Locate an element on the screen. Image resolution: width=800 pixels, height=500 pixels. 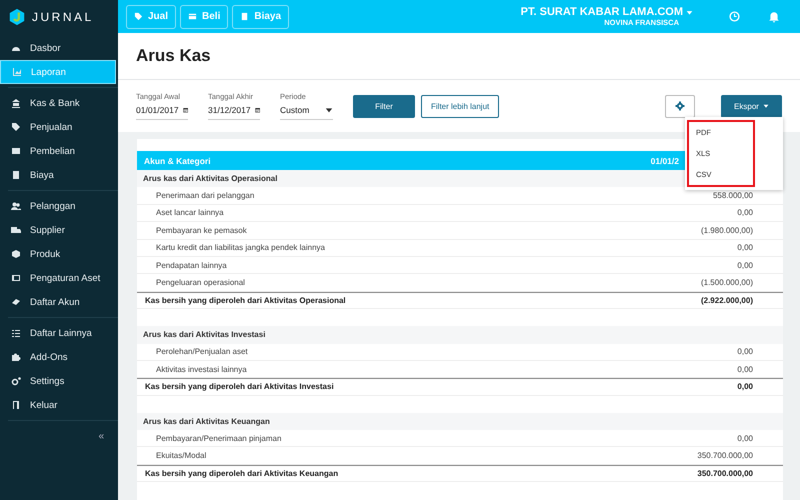
sidebar-item: Dasbor is located at coordinates (58, 48).